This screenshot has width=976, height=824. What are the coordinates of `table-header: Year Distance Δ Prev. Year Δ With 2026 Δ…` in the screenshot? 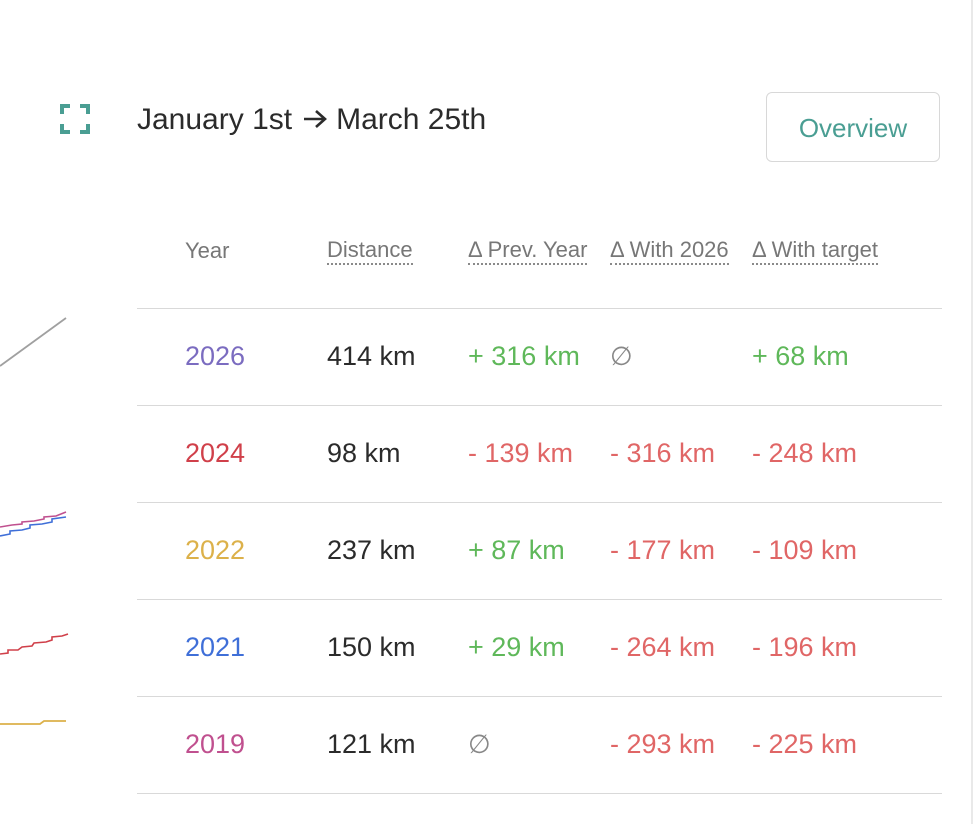 It's located at (539, 259).